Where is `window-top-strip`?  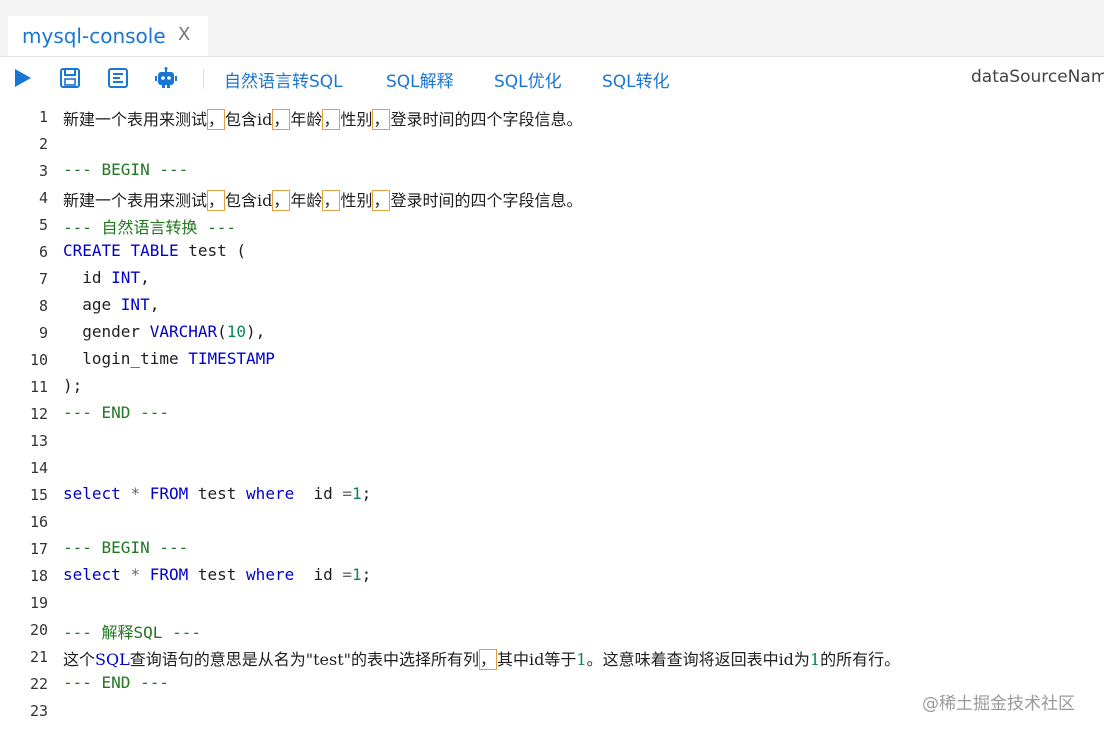 window-top-strip is located at coordinates (552, 4).